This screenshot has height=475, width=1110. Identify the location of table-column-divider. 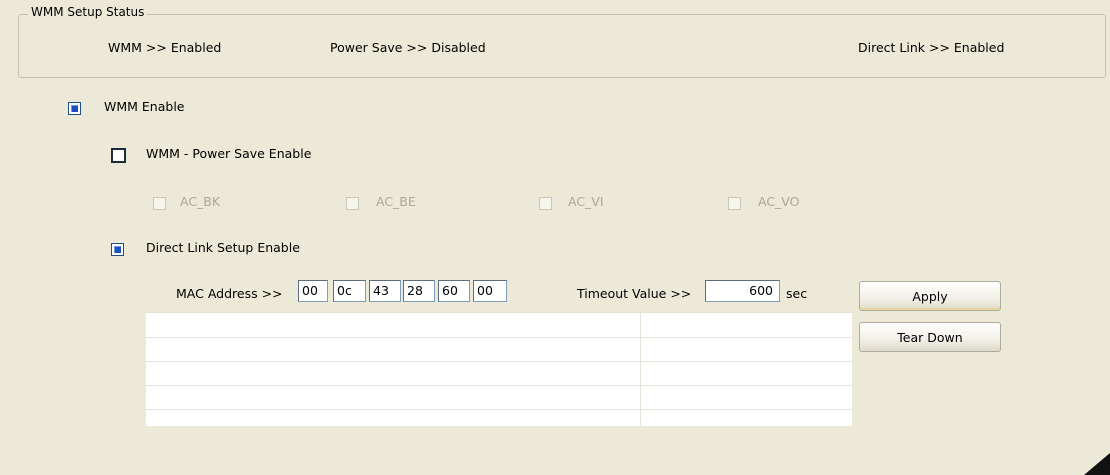
(640, 369).